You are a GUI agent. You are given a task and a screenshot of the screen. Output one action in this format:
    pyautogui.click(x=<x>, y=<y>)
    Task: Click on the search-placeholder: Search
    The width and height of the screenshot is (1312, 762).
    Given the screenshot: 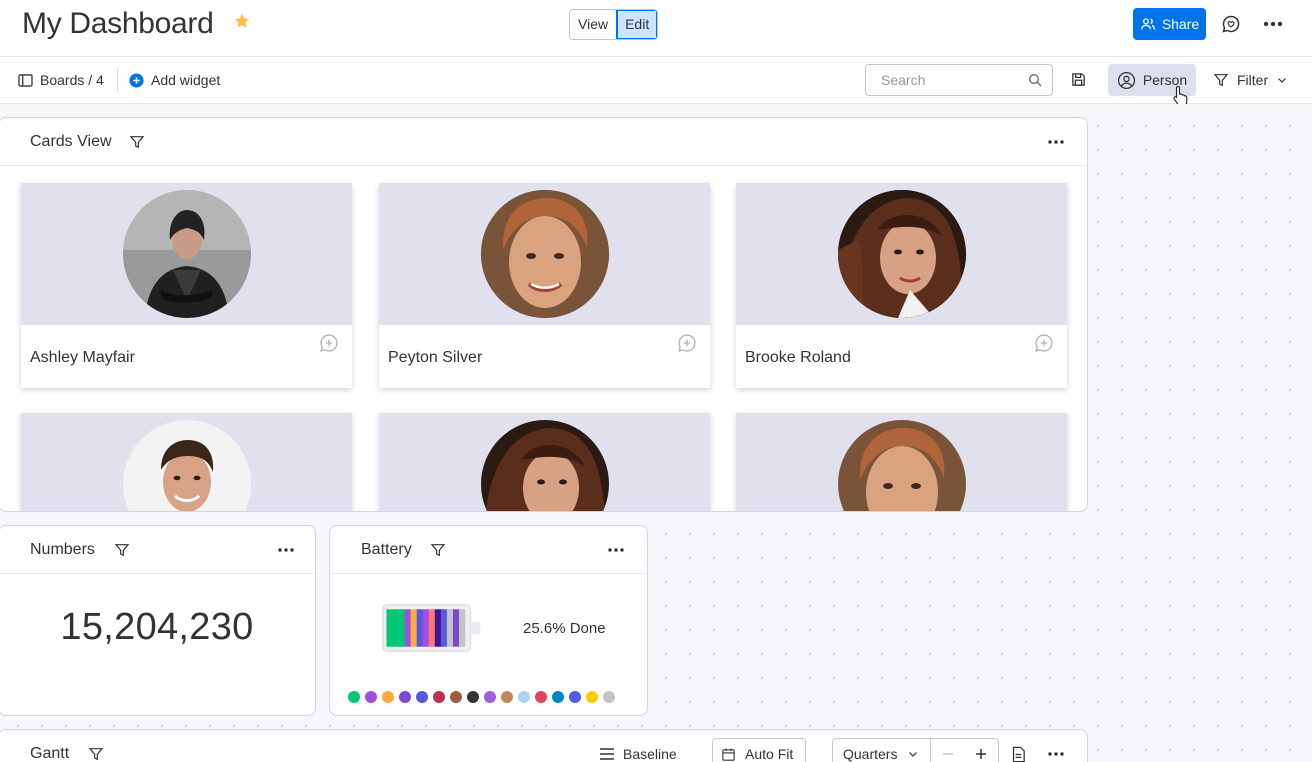 What is the action you would take?
    pyautogui.click(x=903, y=80)
    